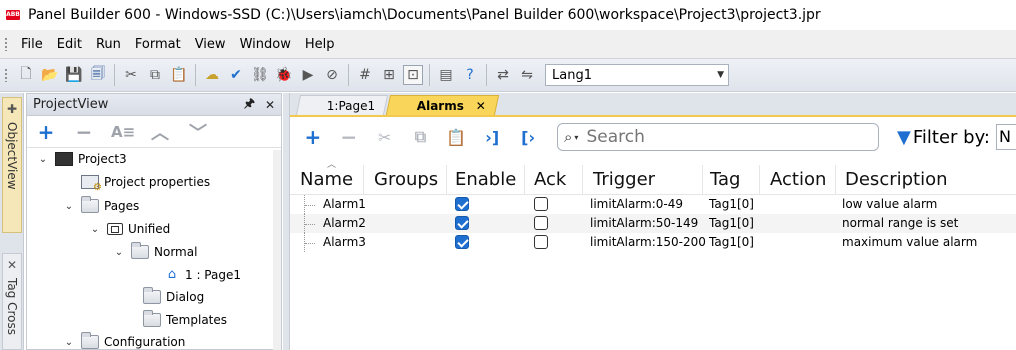 The image size is (1016, 350). I want to click on tree-item-project3: ⌄ Project3, so click(82, 159).